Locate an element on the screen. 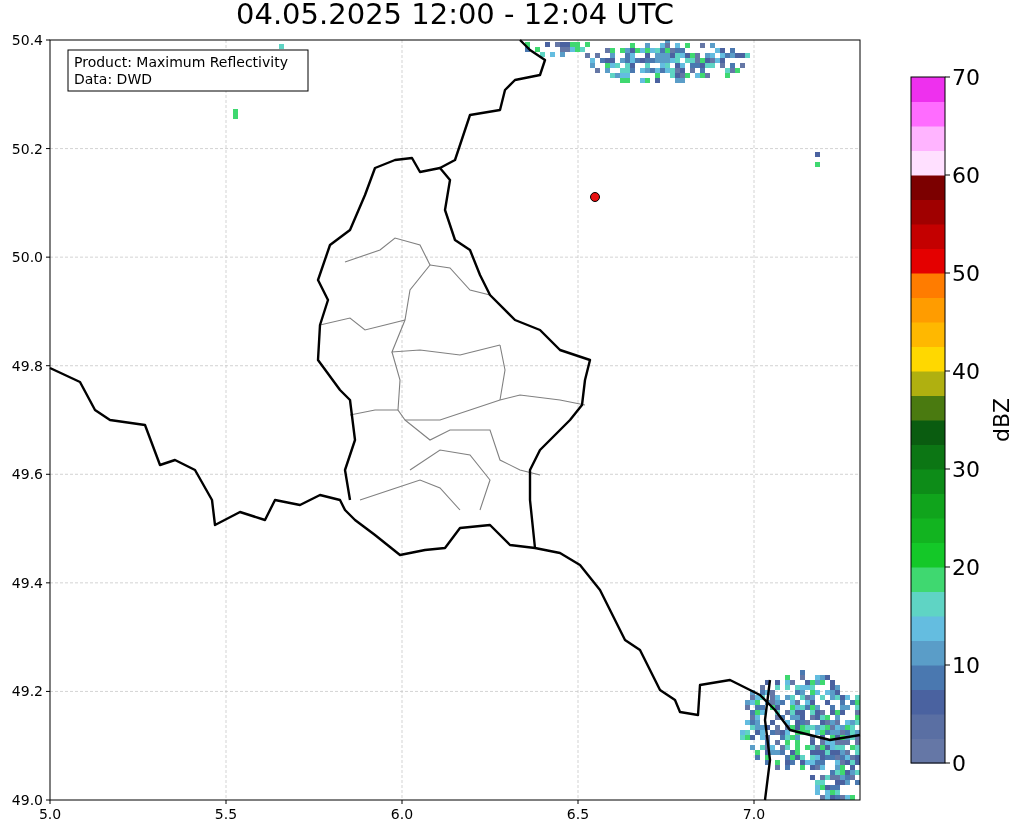 The height and width of the screenshot is (834, 1023). y-tick-label: 50.4 is located at coordinates (27, 40).